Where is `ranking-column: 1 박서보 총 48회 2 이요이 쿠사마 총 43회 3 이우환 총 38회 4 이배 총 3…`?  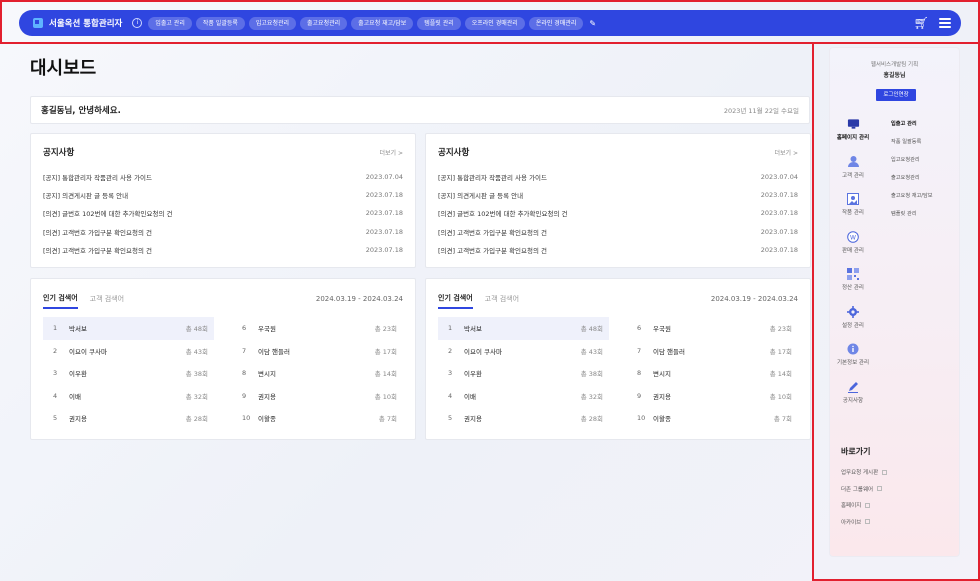 ranking-column: 1 박서보 총 48회 2 이요이 쿠사마 총 43회 3 이우환 총 38회 4 이배 총 3… is located at coordinates (128, 373).